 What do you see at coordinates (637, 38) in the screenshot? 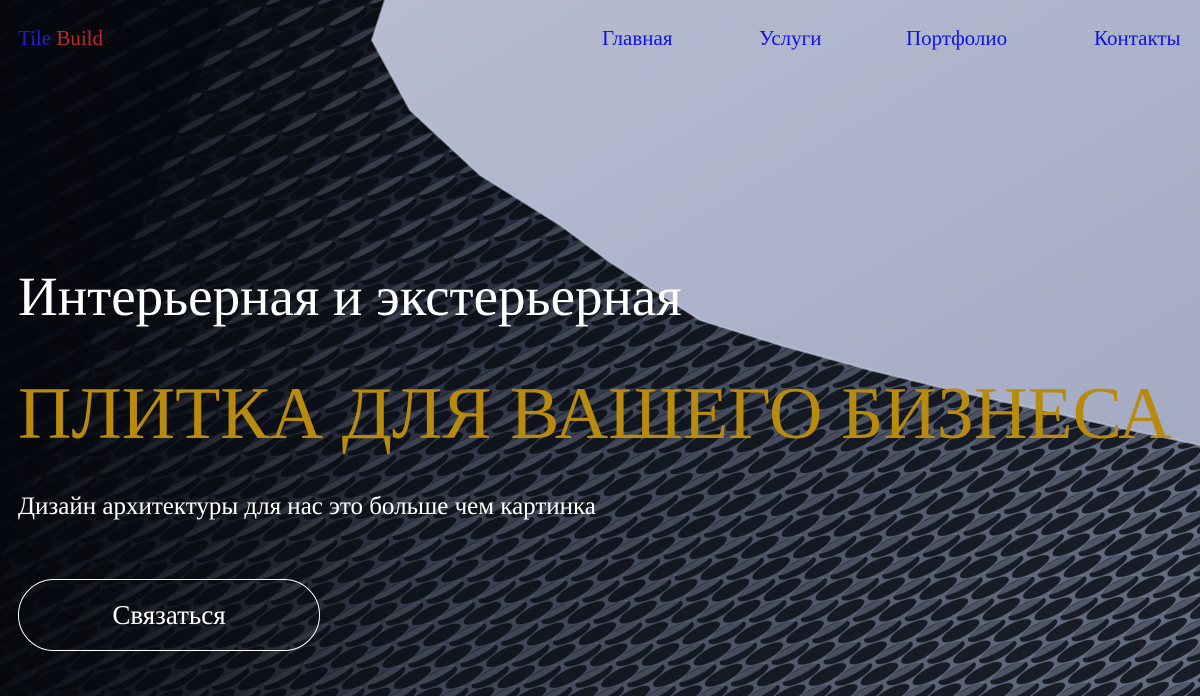
I see `nav-link-home: Главная` at bounding box center [637, 38].